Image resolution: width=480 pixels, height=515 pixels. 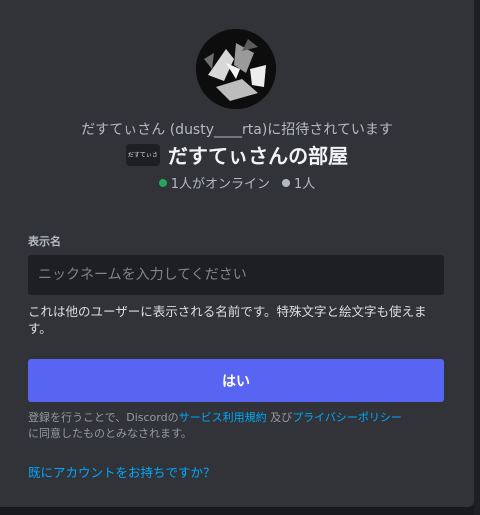 I want to click on submit-button: はい, so click(x=236, y=380).